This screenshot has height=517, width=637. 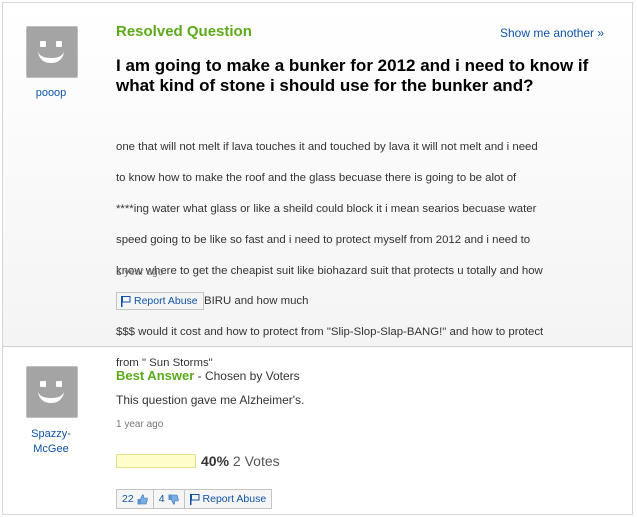 I want to click on question-timestamp: 1 year ago, so click(x=140, y=272).